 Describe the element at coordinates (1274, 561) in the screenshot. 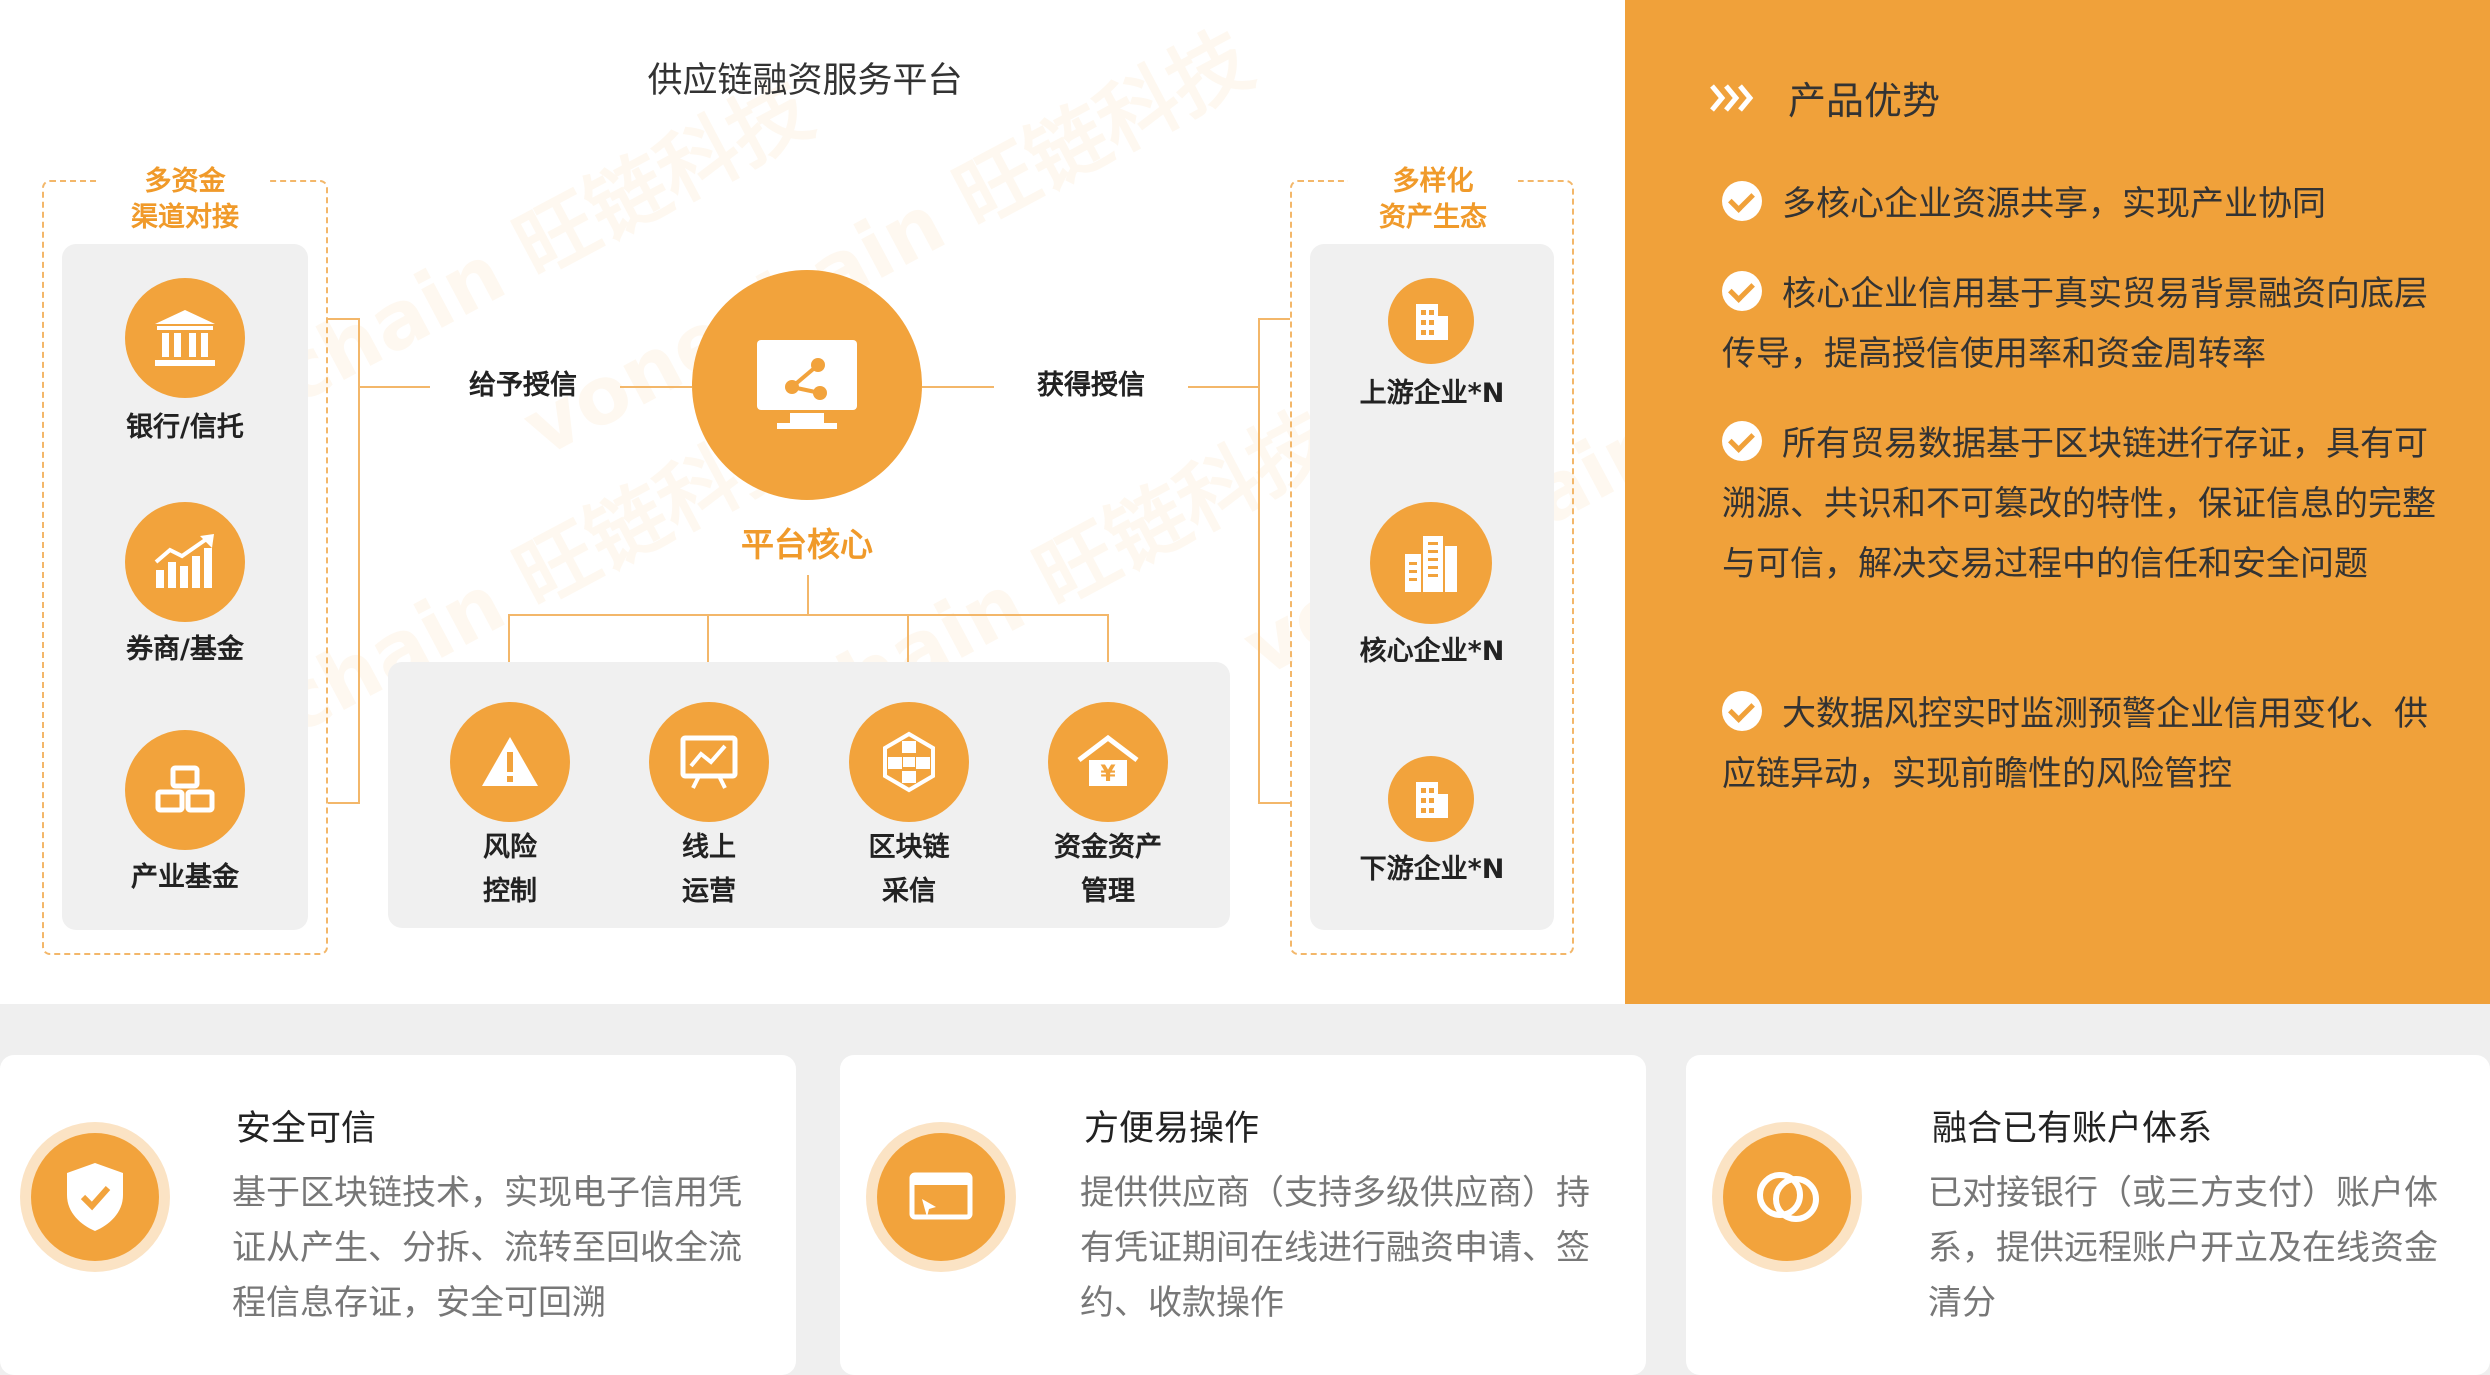

I see `right-bracket` at that location.